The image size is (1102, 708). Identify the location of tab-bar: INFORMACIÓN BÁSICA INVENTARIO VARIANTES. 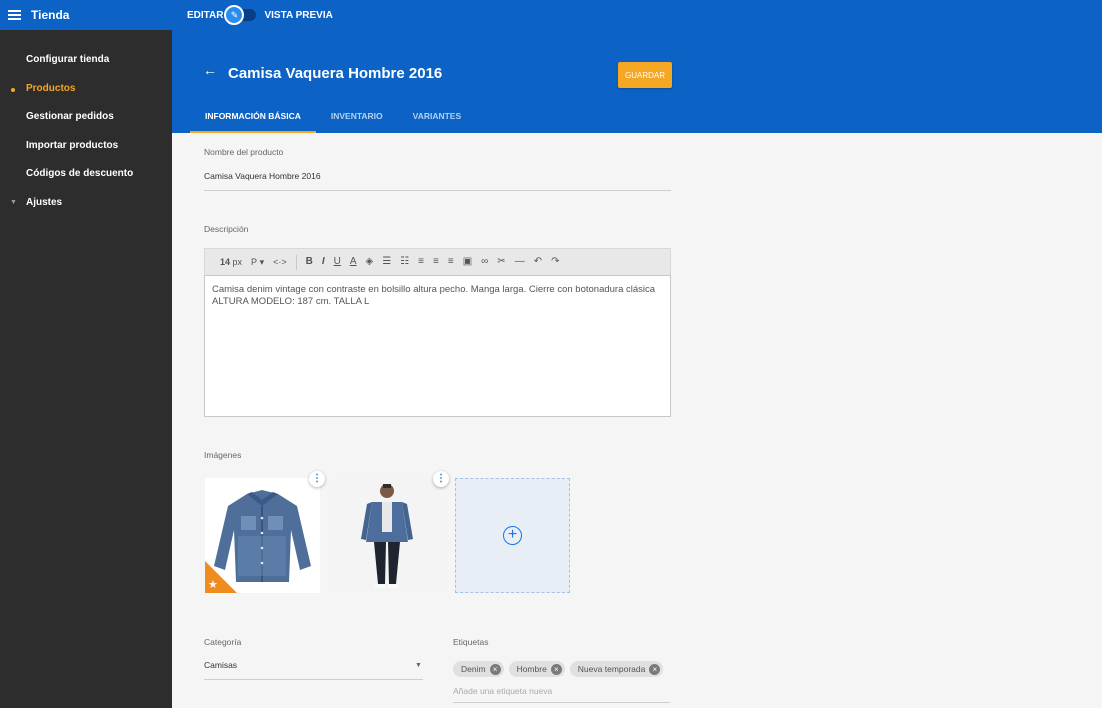
(333, 119).